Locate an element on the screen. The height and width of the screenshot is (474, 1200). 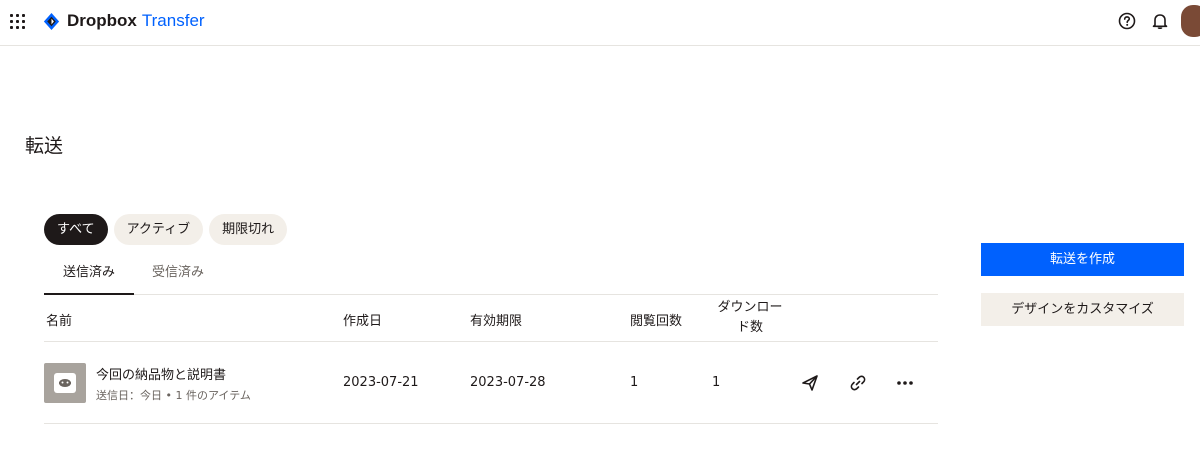
dropbox-transfer-logo: Dropbox Transfer is located at coordinates (123, 21).